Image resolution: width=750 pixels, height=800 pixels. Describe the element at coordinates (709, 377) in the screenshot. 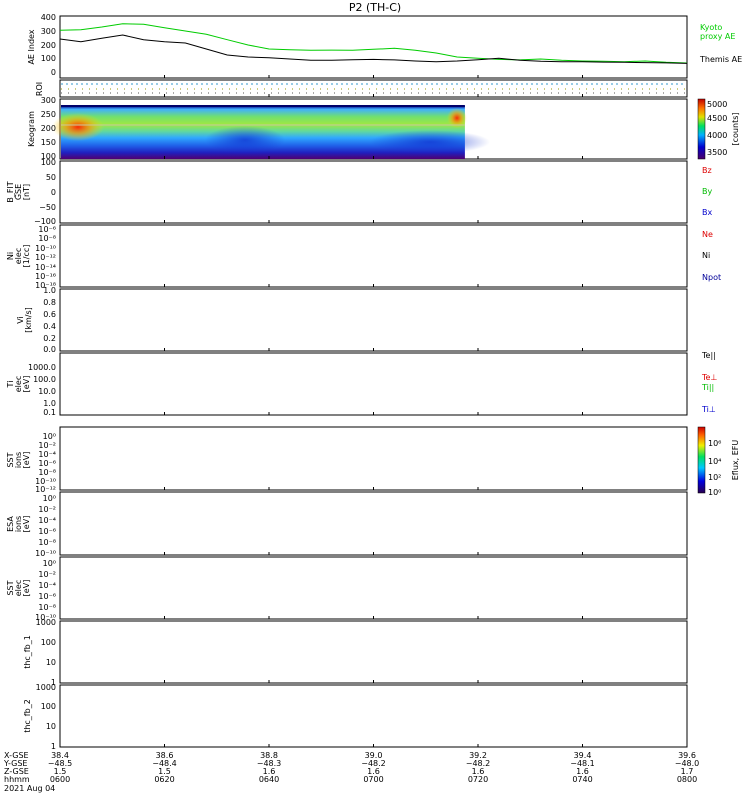

I see `ti-legend-te-perp: Te⊥` at that location.